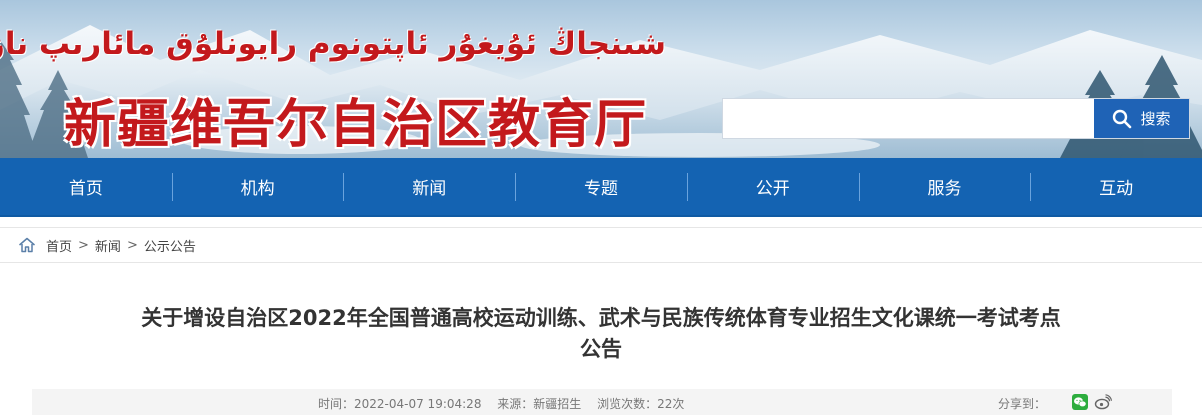 Image resolution: width=1202 pixels, height=415 pixels. Describe the element at coordinates (59, 245) in the screenshot. I see `breadcrumb-home: 首页` at that location.